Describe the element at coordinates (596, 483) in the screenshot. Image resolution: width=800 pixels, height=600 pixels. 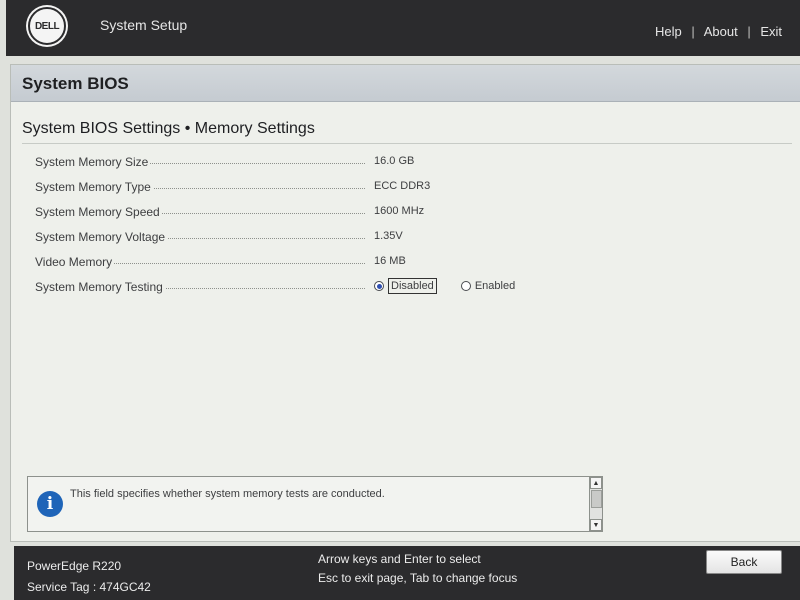
I see `scroll-up-arrow-icon: ▲` at that location.